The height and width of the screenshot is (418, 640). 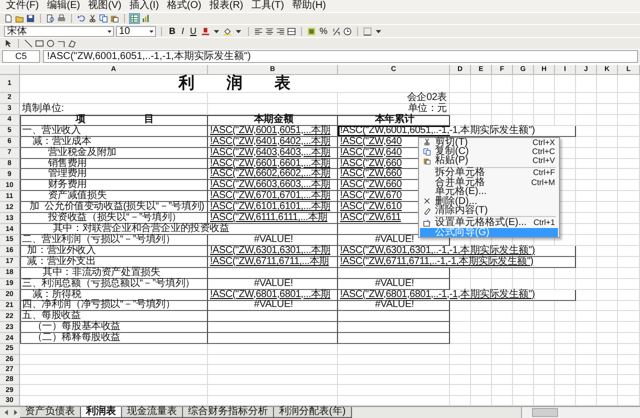 I want to click on table-cell: 会企02表, so click(x=394, y=98).